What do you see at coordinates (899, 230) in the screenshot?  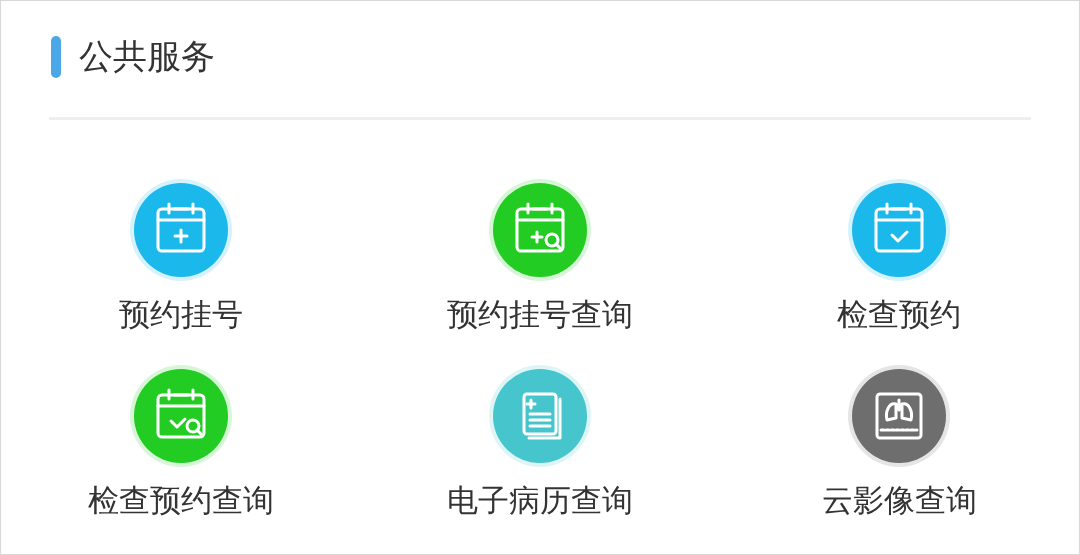 I see `calendar-check-icon` at bounding box center [899, 230].